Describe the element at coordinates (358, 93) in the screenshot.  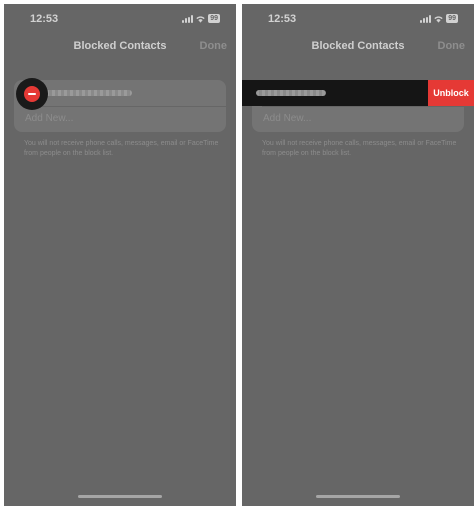
I see `blocked-contact-row: Unblock` at that location.